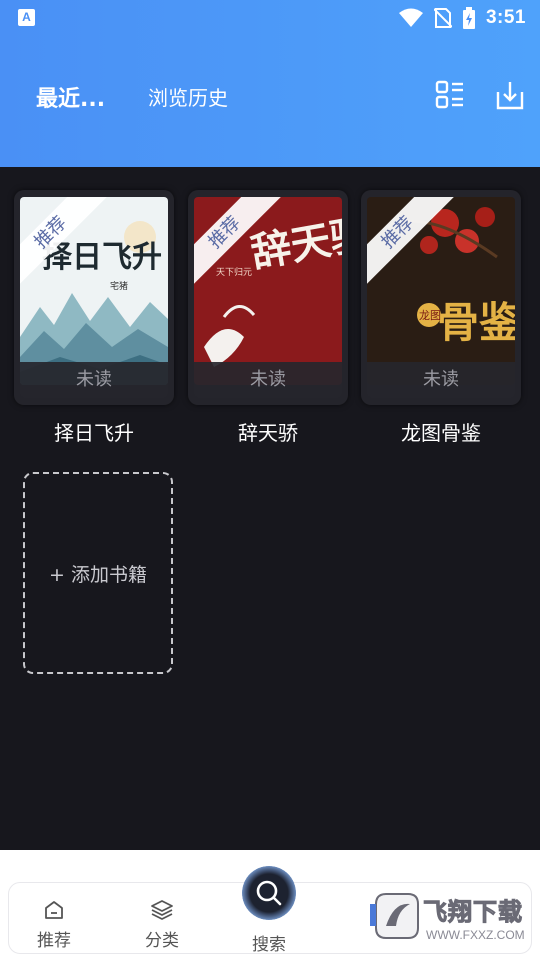 The image size is (540, 960). I want to click on cover-title-art: 骨鉴, so click(476, 322).